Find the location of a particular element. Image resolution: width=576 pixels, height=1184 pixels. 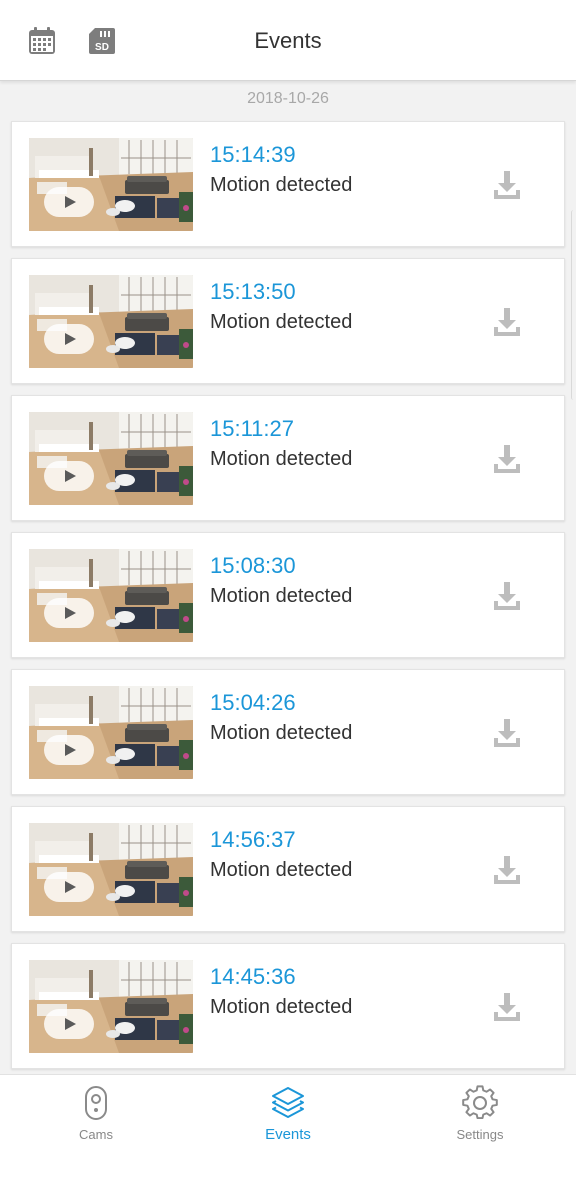

tab-label: Cams is located at coordinates (96, 1134).